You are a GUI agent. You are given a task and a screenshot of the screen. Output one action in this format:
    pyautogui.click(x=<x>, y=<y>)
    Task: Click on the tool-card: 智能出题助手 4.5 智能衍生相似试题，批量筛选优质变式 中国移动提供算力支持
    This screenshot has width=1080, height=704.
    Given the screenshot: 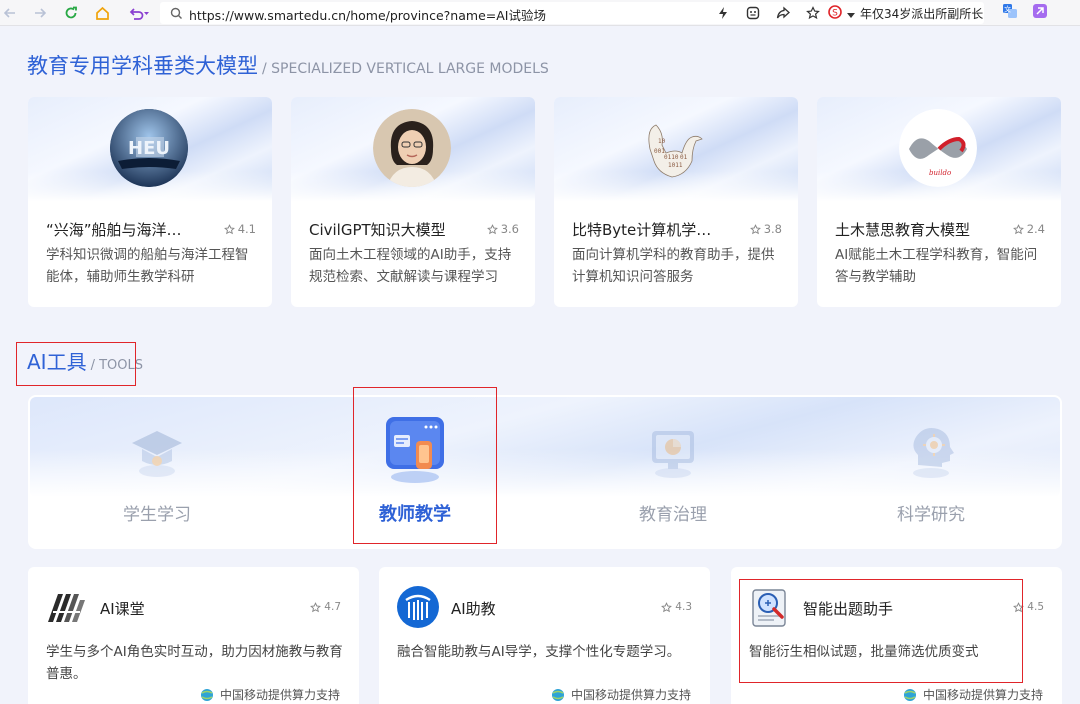 What is the action you would take?
    pyautogui.click(x=896, y=635)
    